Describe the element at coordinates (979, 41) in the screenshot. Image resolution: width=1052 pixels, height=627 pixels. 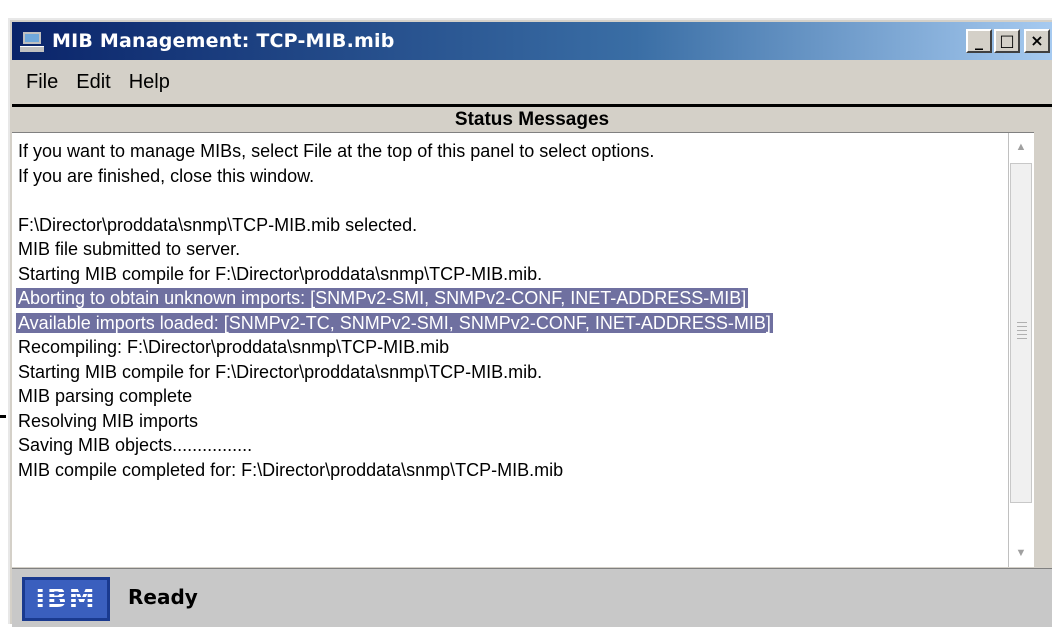
I see `minimize-button: _` at that location.